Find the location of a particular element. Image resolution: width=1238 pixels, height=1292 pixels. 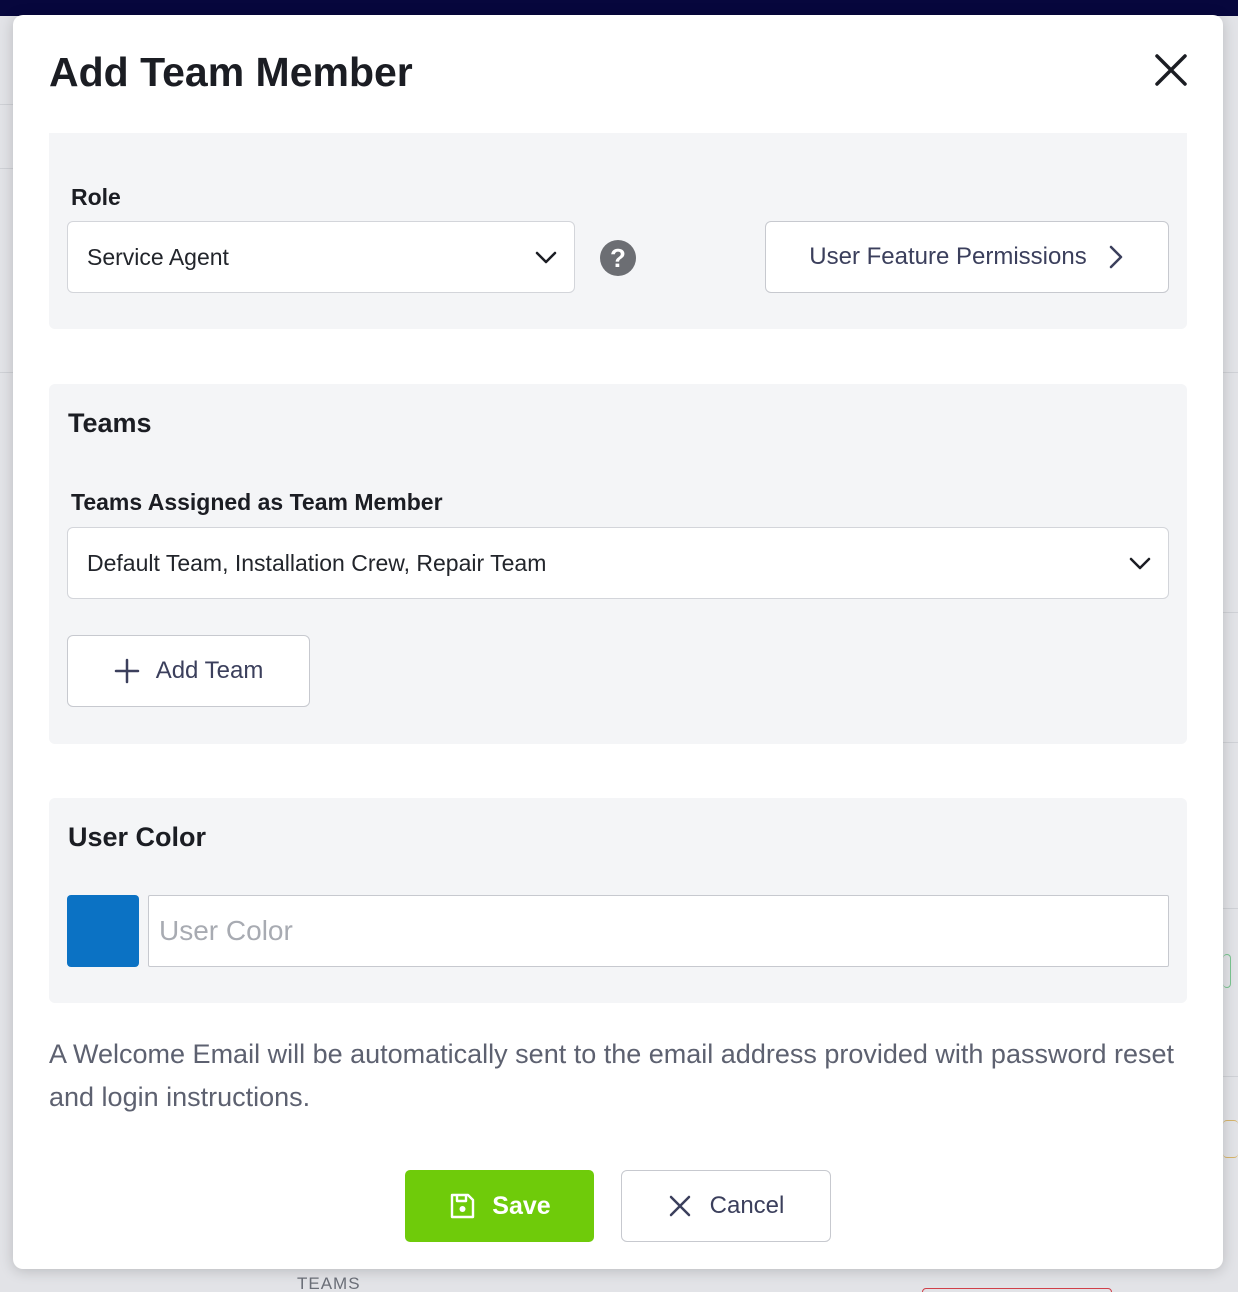

user-color-section: User Color is located at coordinates (618, 900).